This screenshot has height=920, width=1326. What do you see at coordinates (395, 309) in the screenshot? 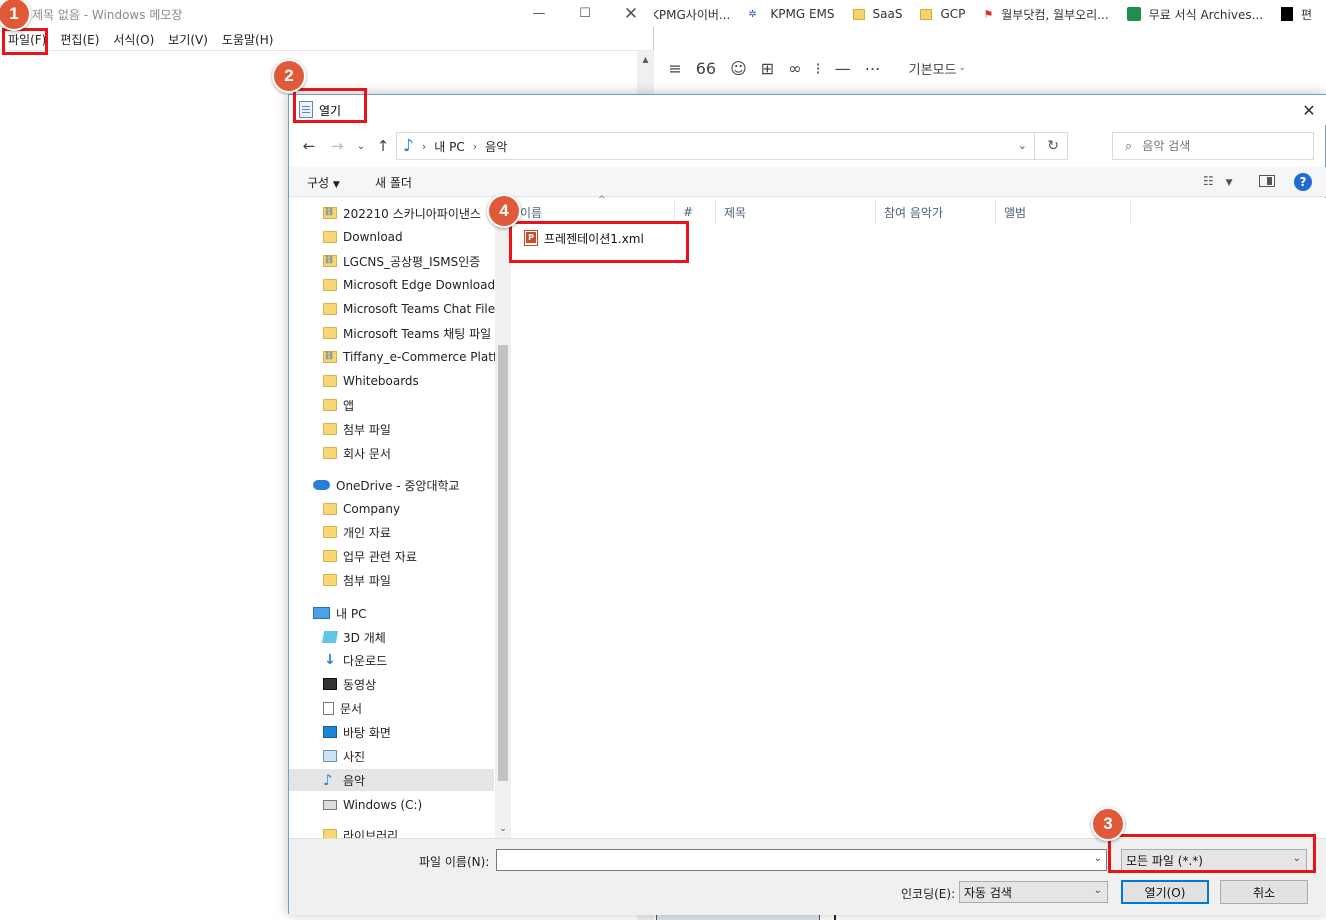
I see `nav-item: Microsoft Teams Chat Files` at bounding box center [395, 309].